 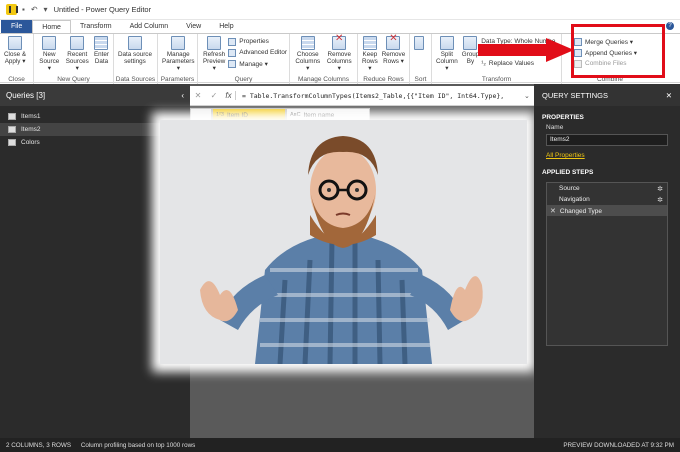 What do you see at coordinates (149, 26) in the screenshot?
I see `tab-add-column: Add Column` at bounding box center [149, 26].